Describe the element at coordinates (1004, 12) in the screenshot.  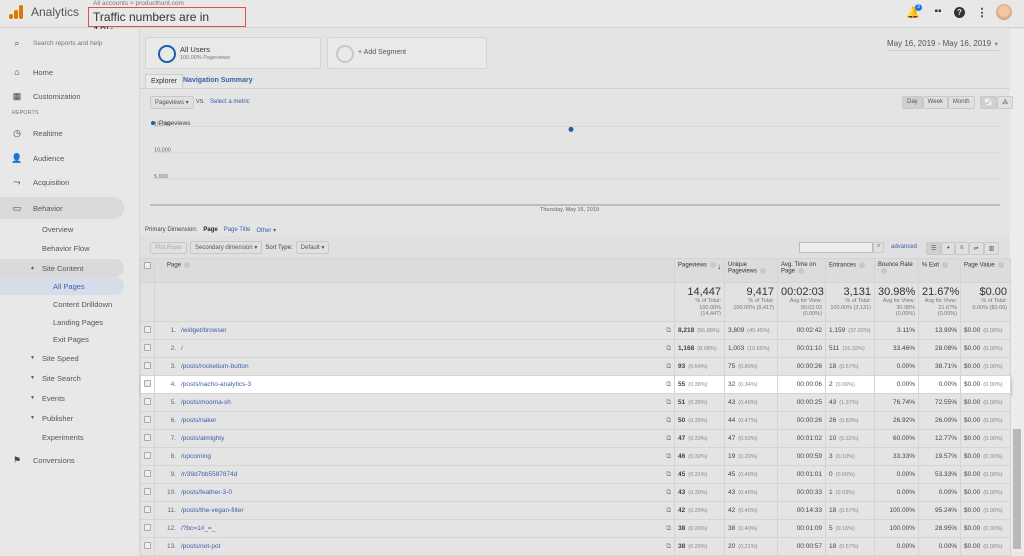
I see `avatar` at that location.